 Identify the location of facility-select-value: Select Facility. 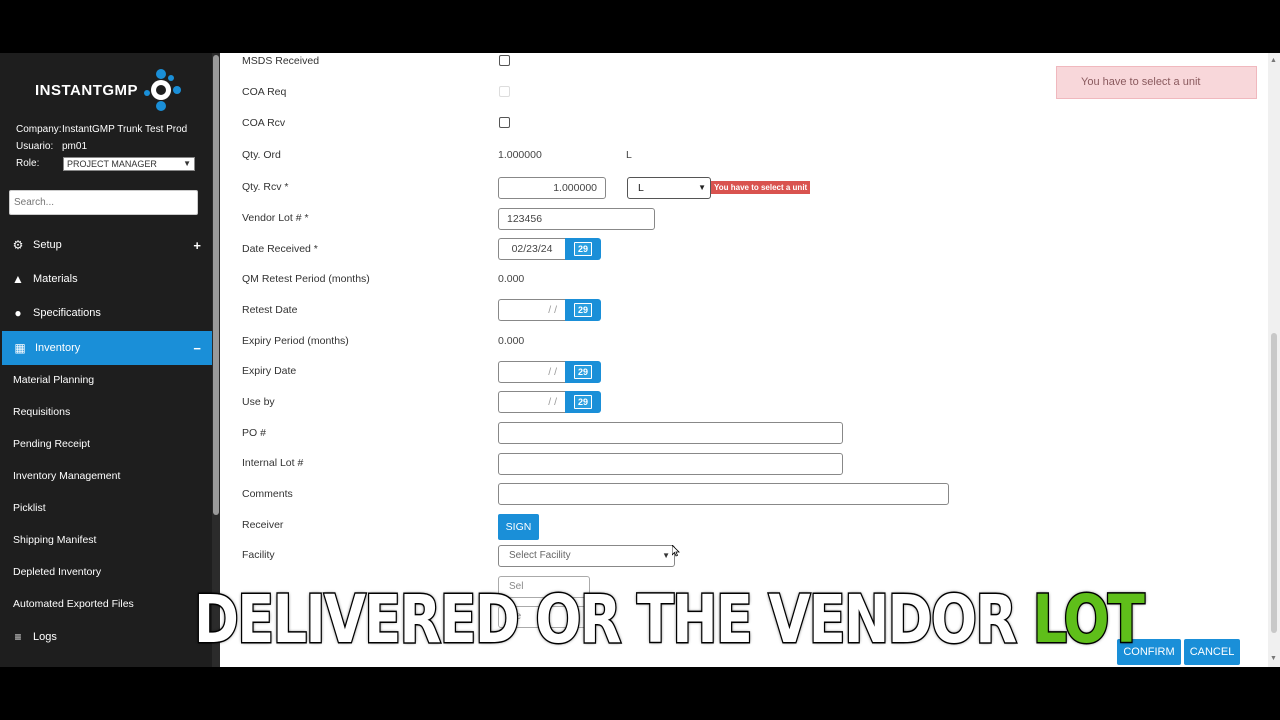
(540, 555).